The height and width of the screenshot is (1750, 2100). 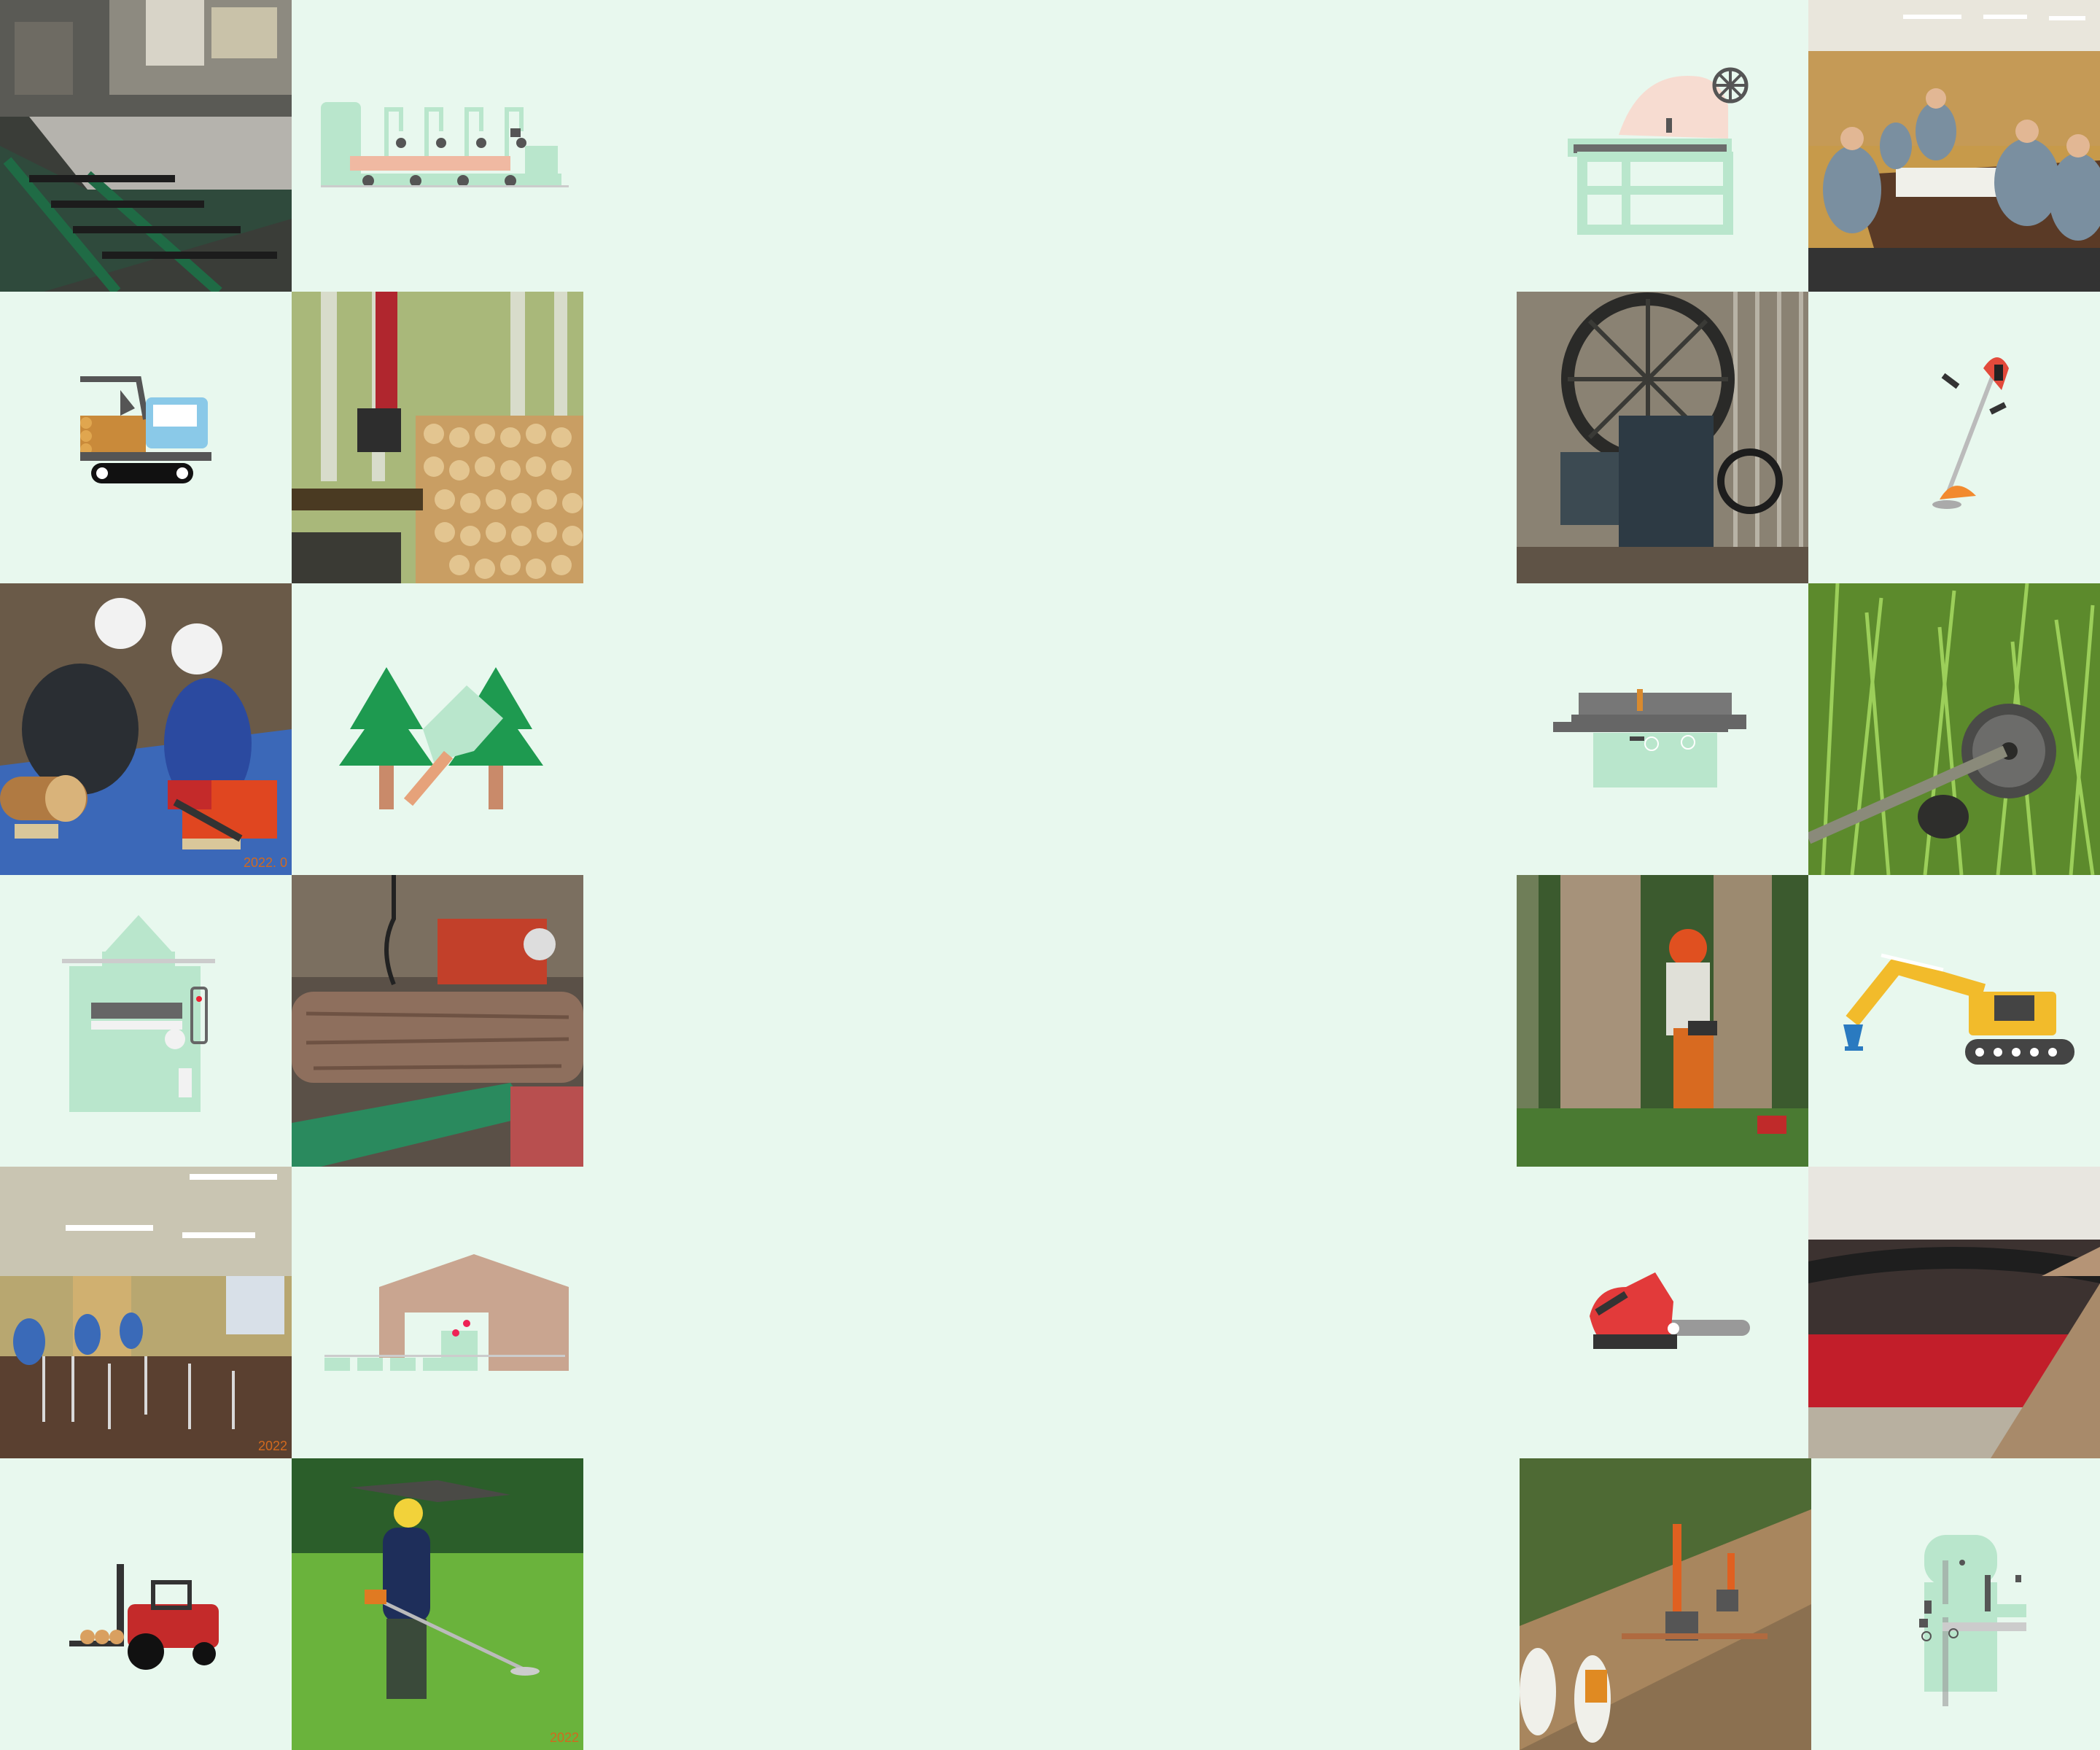 I want to click on bandsaw-icon, so click(x=1955, y=1604).